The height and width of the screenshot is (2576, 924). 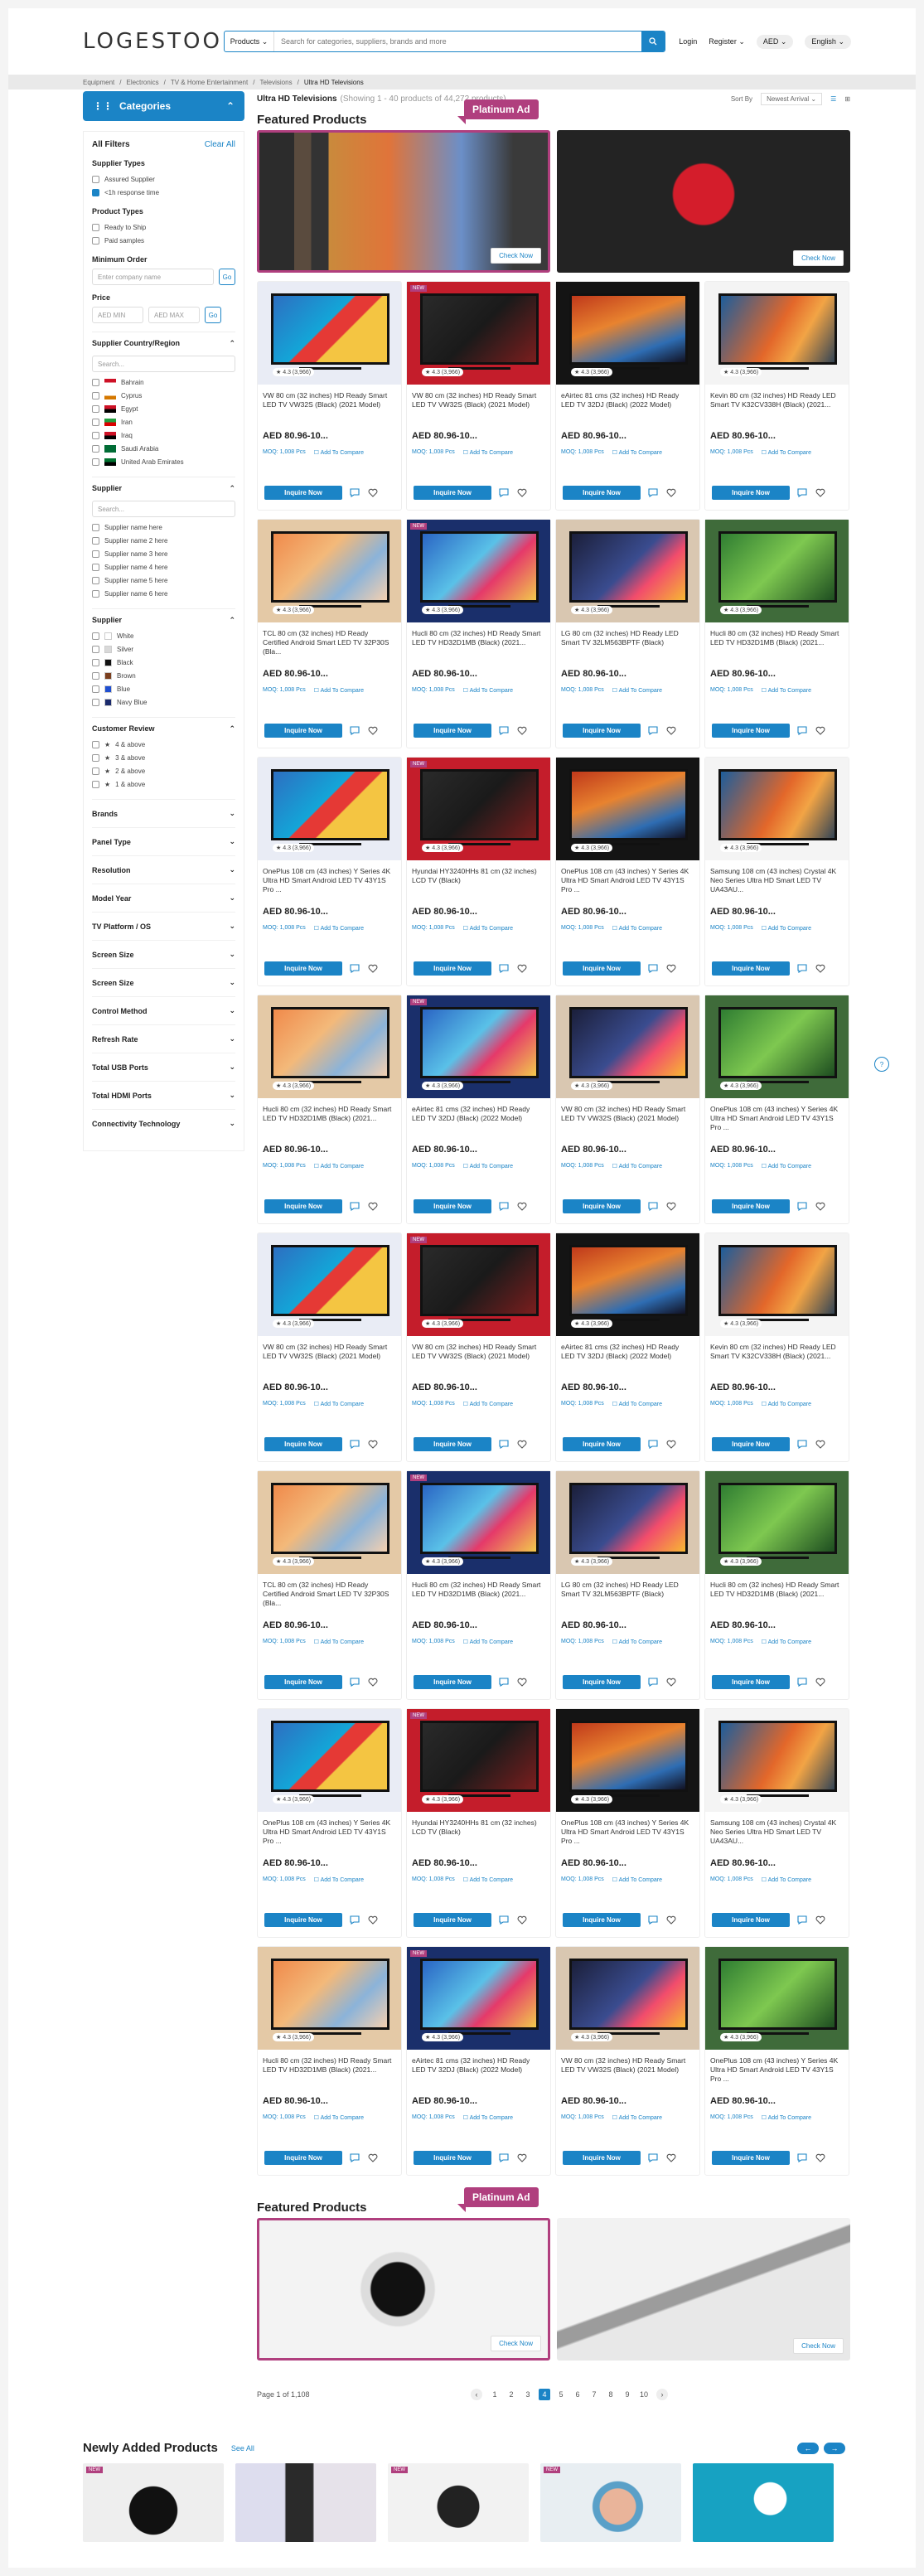 I want to click on supplier-option: Supplier name here, so click(x=163, y=527).